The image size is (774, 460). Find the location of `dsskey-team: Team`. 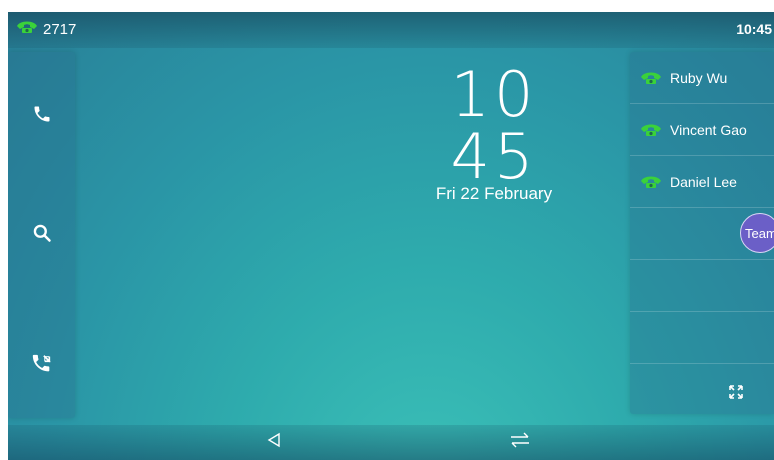

dsskey-team: Team is located at coordinates (702, 234).